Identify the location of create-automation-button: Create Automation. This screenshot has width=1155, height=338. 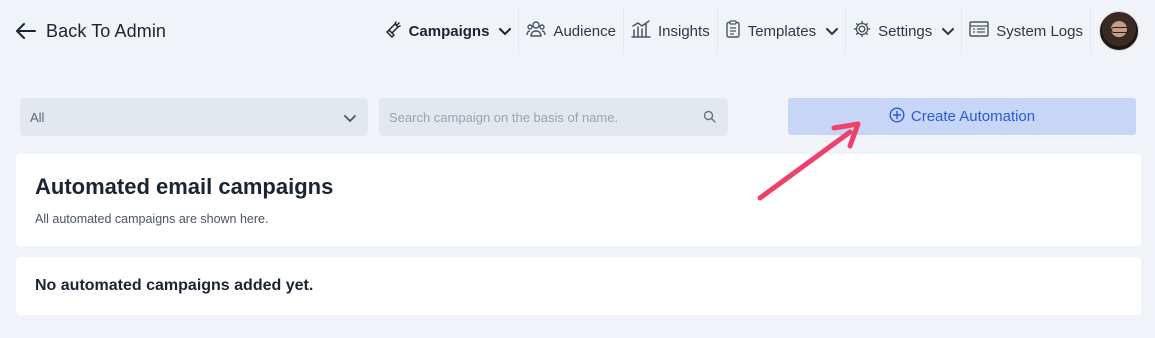
(962, 116).